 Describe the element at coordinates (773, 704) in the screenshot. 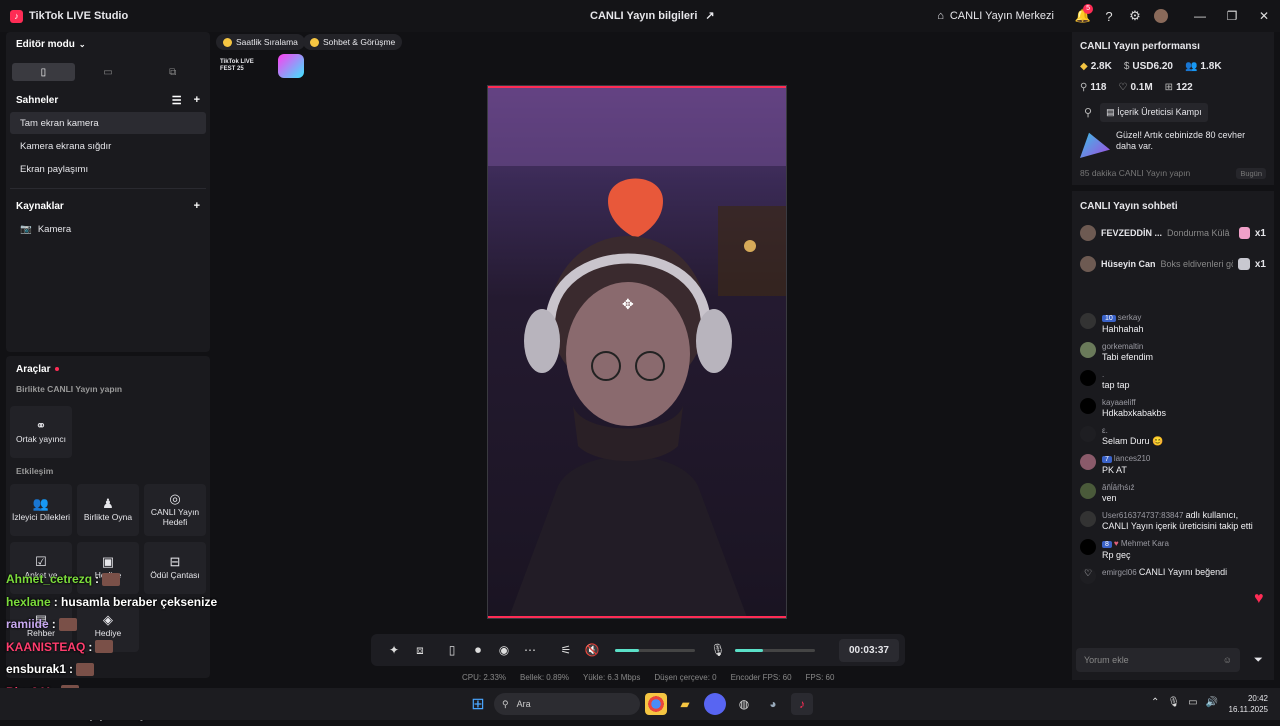

I see `steam-icon: ◕` at that location.